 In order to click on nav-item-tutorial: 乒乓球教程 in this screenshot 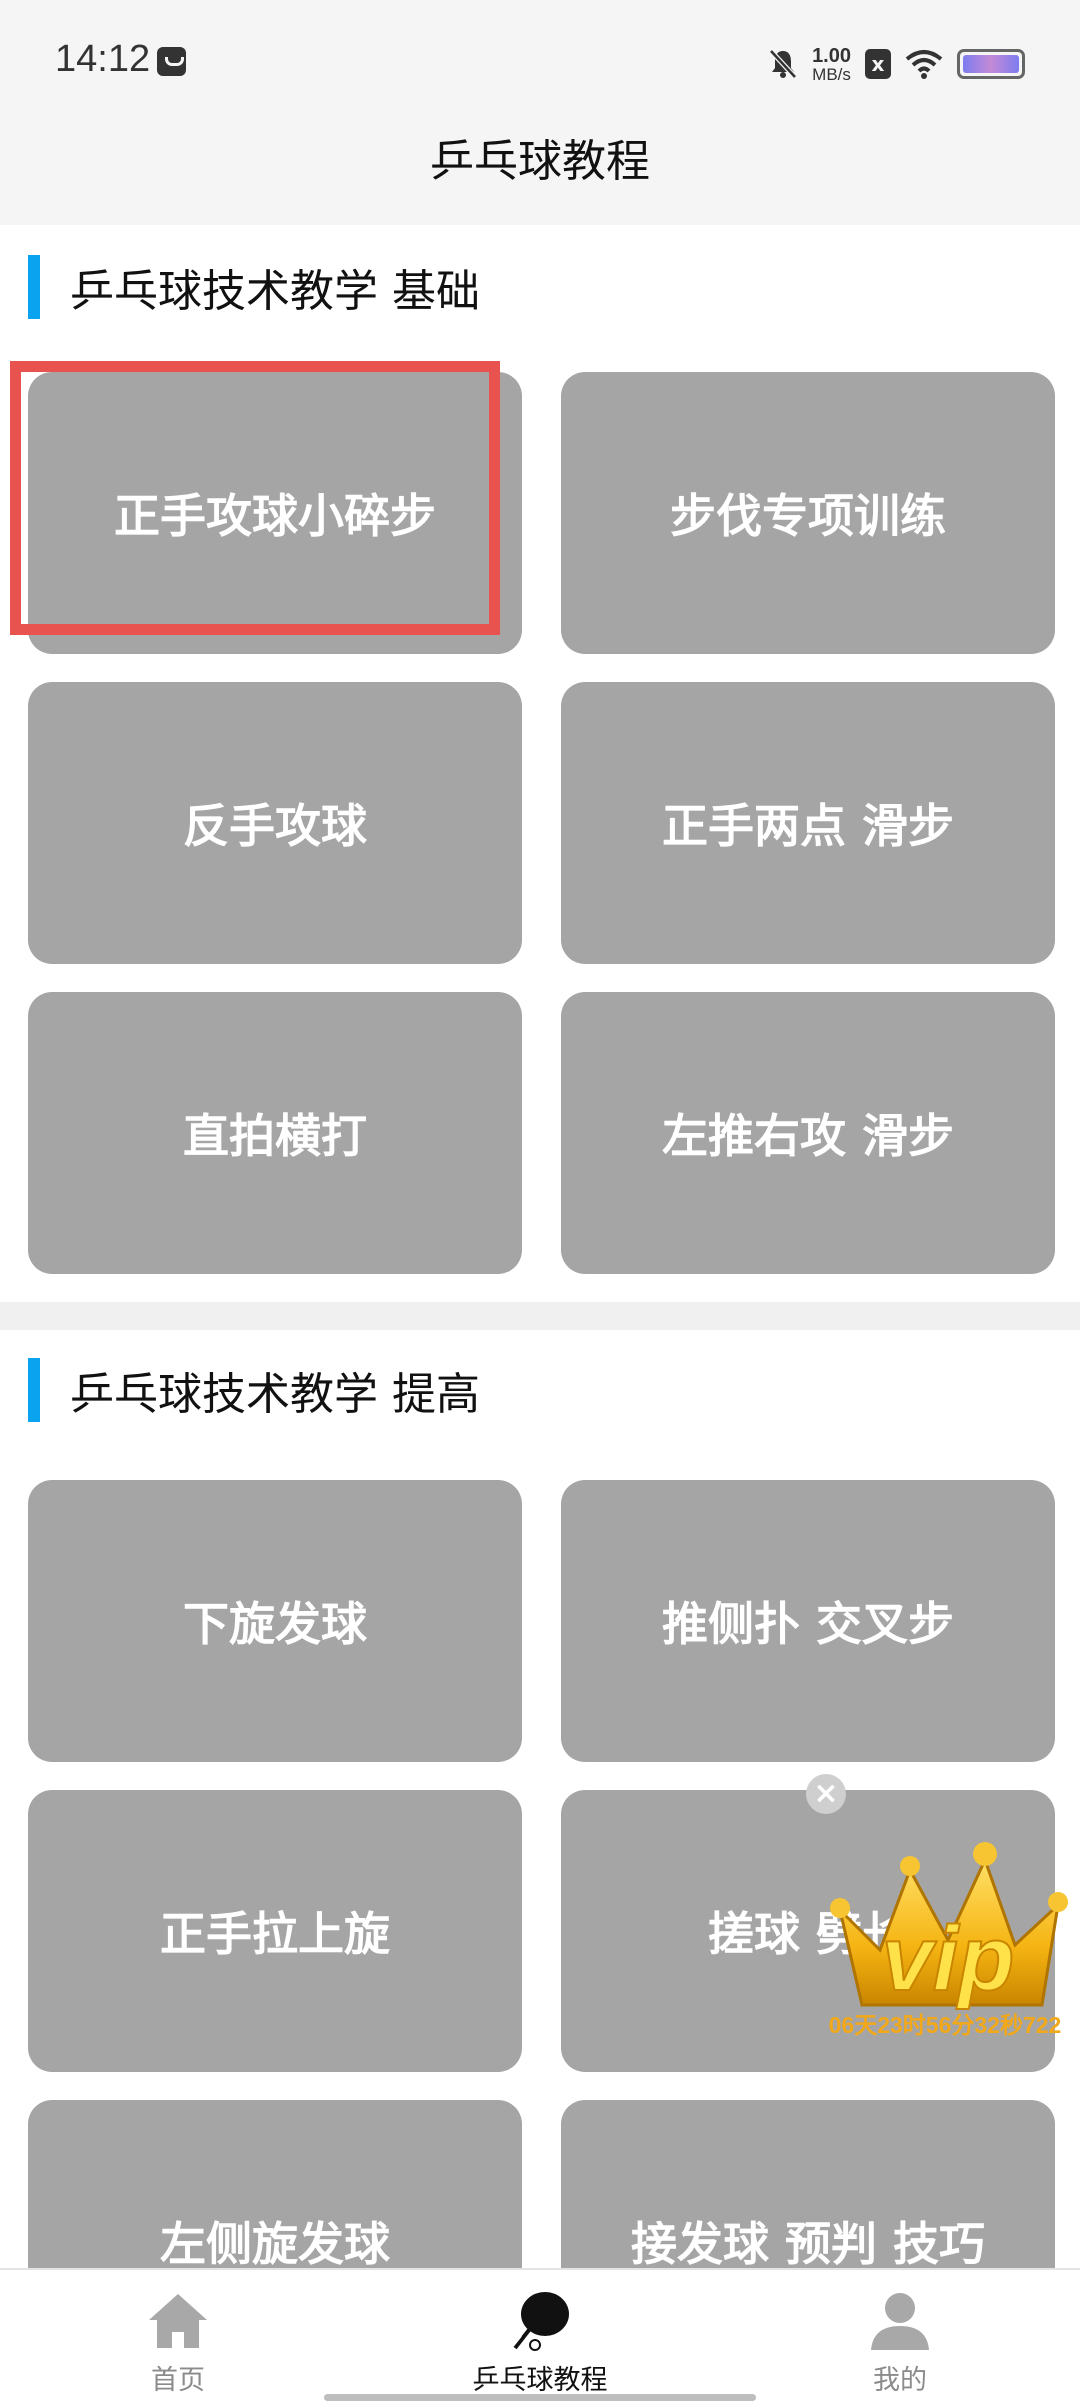, I will do `click(540, 2343)`.